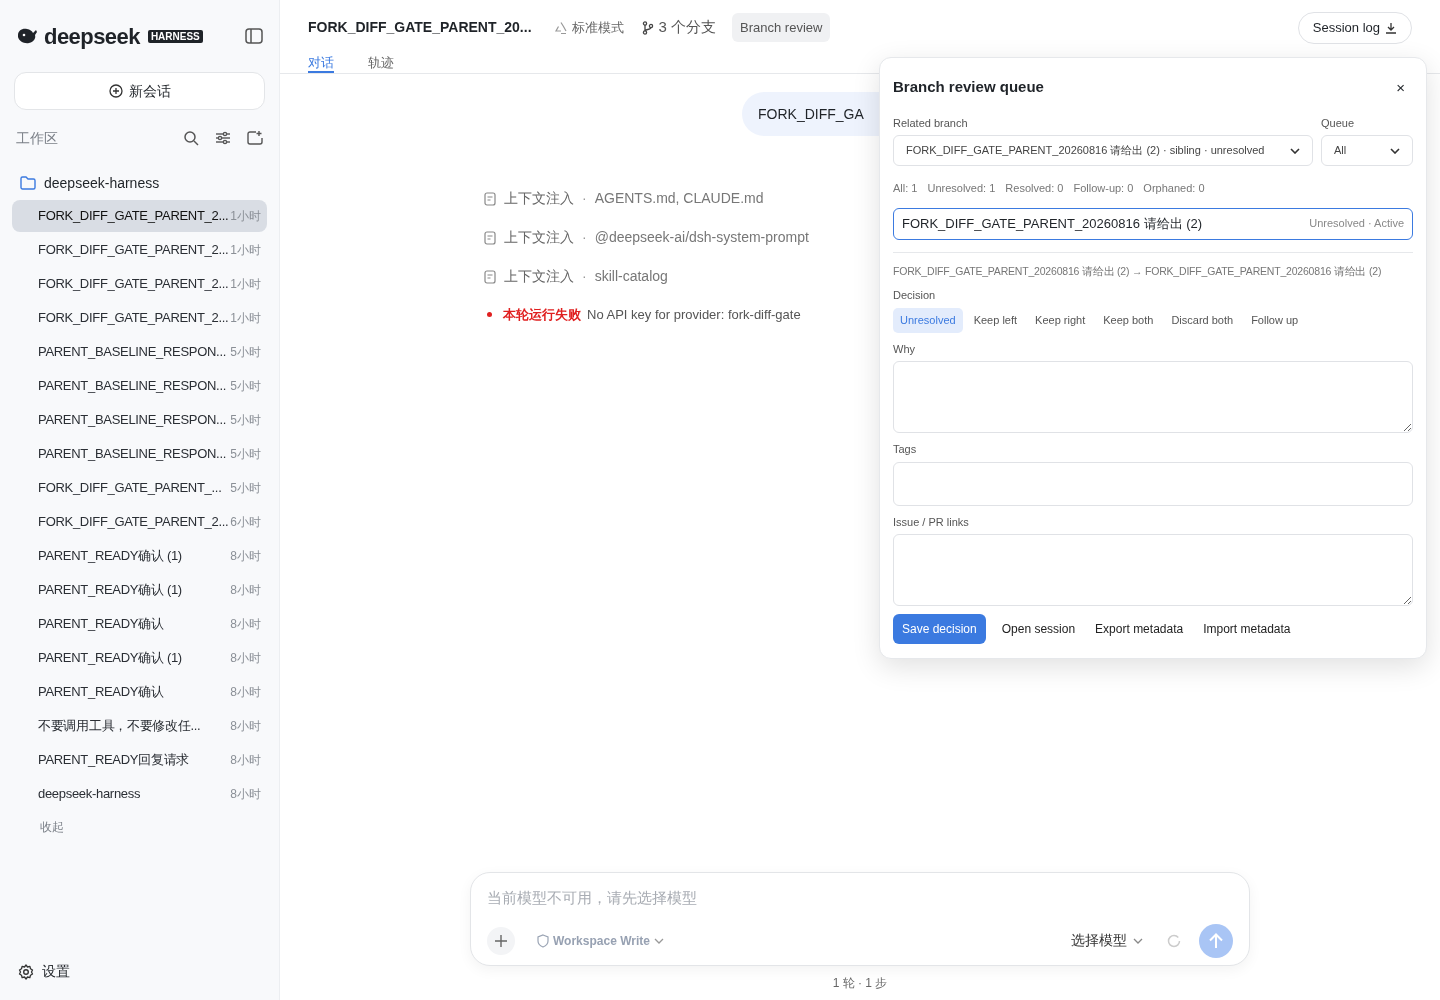 The width and height of the screenshot is (1440, 1000). Describe the element at coordinates (175, 36) in the screenshot. I see `brand-badge: HARNESS` at that location.